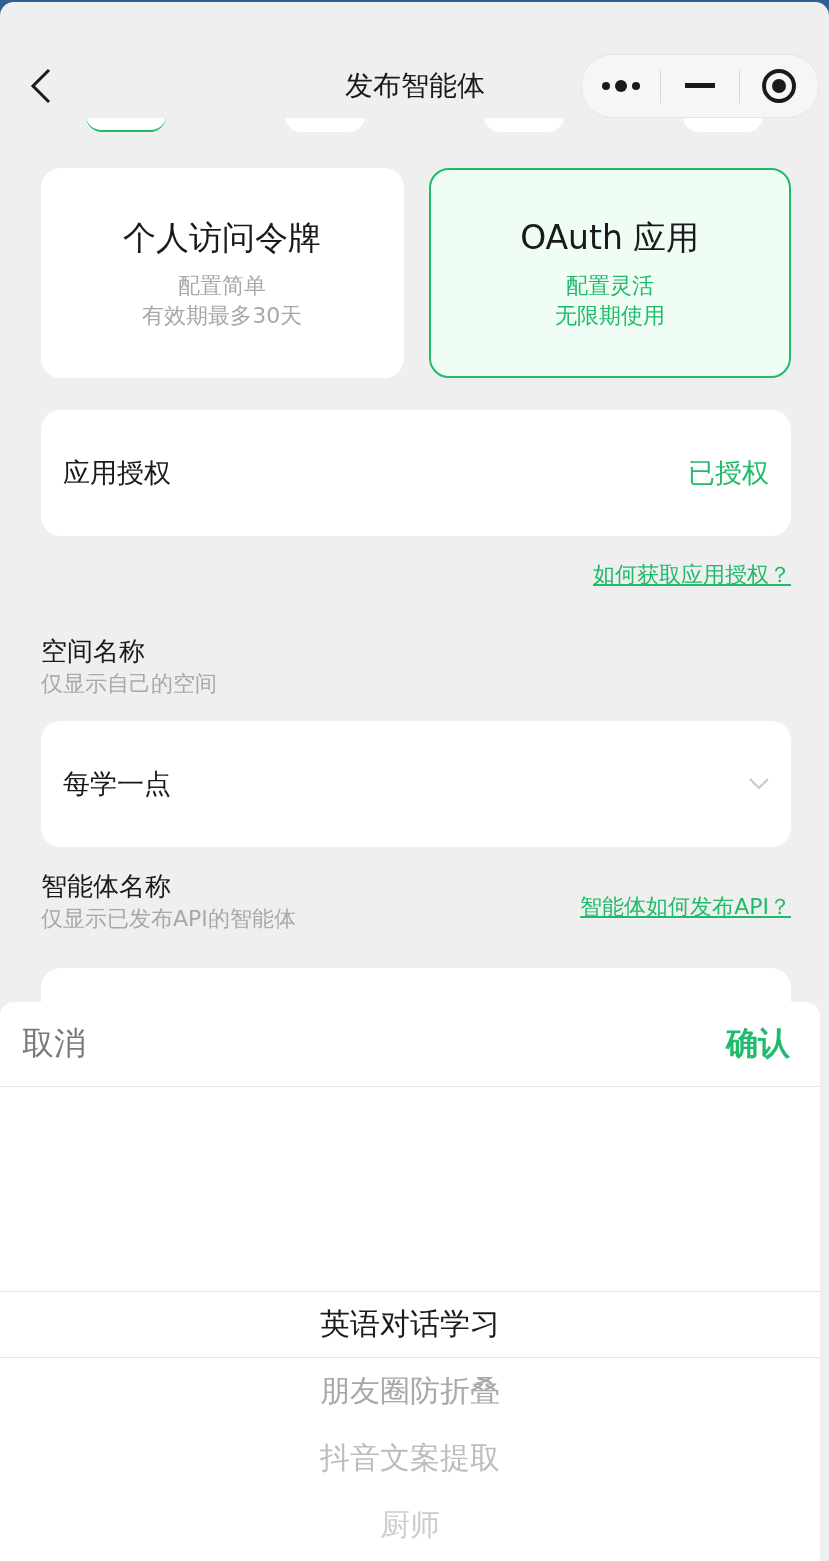  I want to click on auth-type-card: 个人访问令牌 配置简单 有效期最多30天, so click(222, 273).